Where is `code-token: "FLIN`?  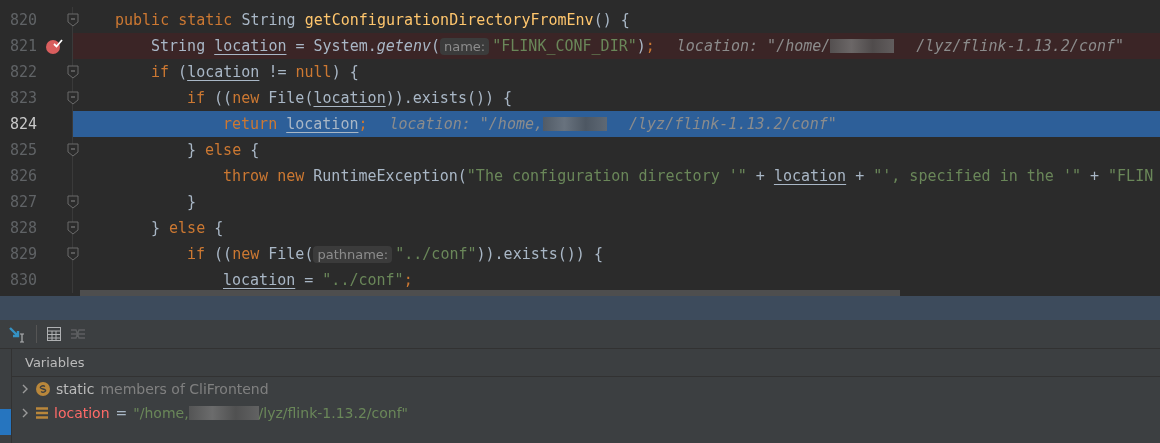
code-token: "FLIN is located at coordinates (1131, 176).